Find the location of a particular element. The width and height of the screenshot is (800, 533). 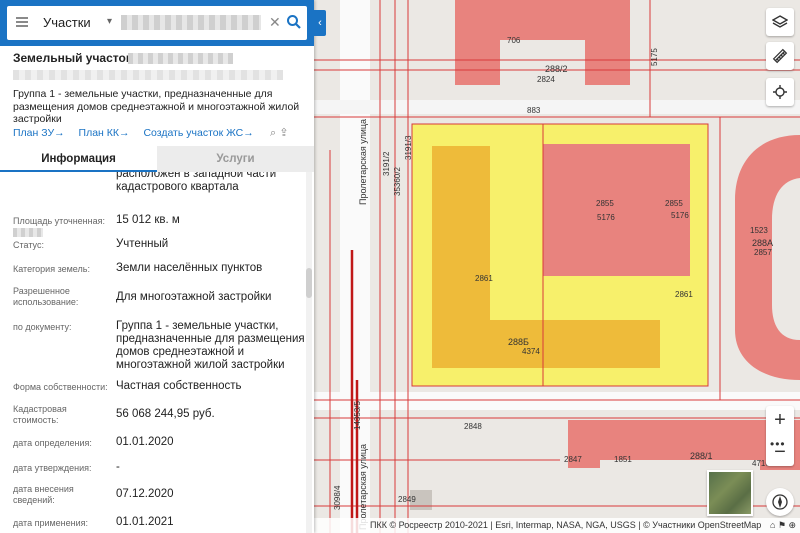

attribution-icons: ⌂ ⚑ ⊕ is located at coordinates (783, 525).